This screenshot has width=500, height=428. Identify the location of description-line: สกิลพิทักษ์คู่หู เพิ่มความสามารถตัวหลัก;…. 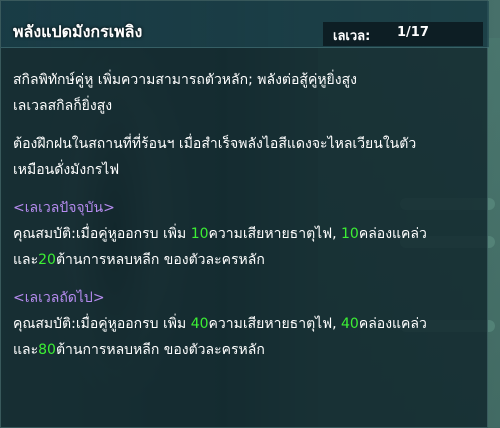
(185, 80).